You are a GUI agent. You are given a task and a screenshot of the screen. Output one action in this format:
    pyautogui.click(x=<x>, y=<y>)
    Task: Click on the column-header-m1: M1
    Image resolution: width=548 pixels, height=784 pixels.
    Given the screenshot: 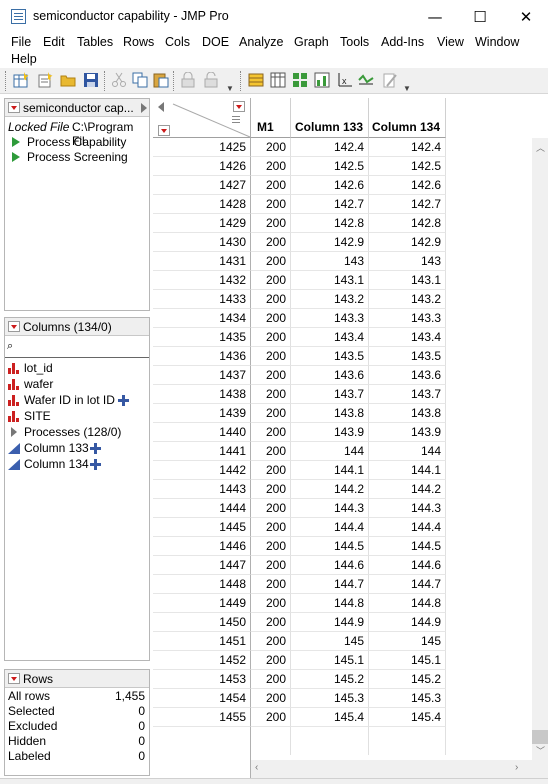 What is the action you would take?
    pyautogui.click(x=271, y=118)
    